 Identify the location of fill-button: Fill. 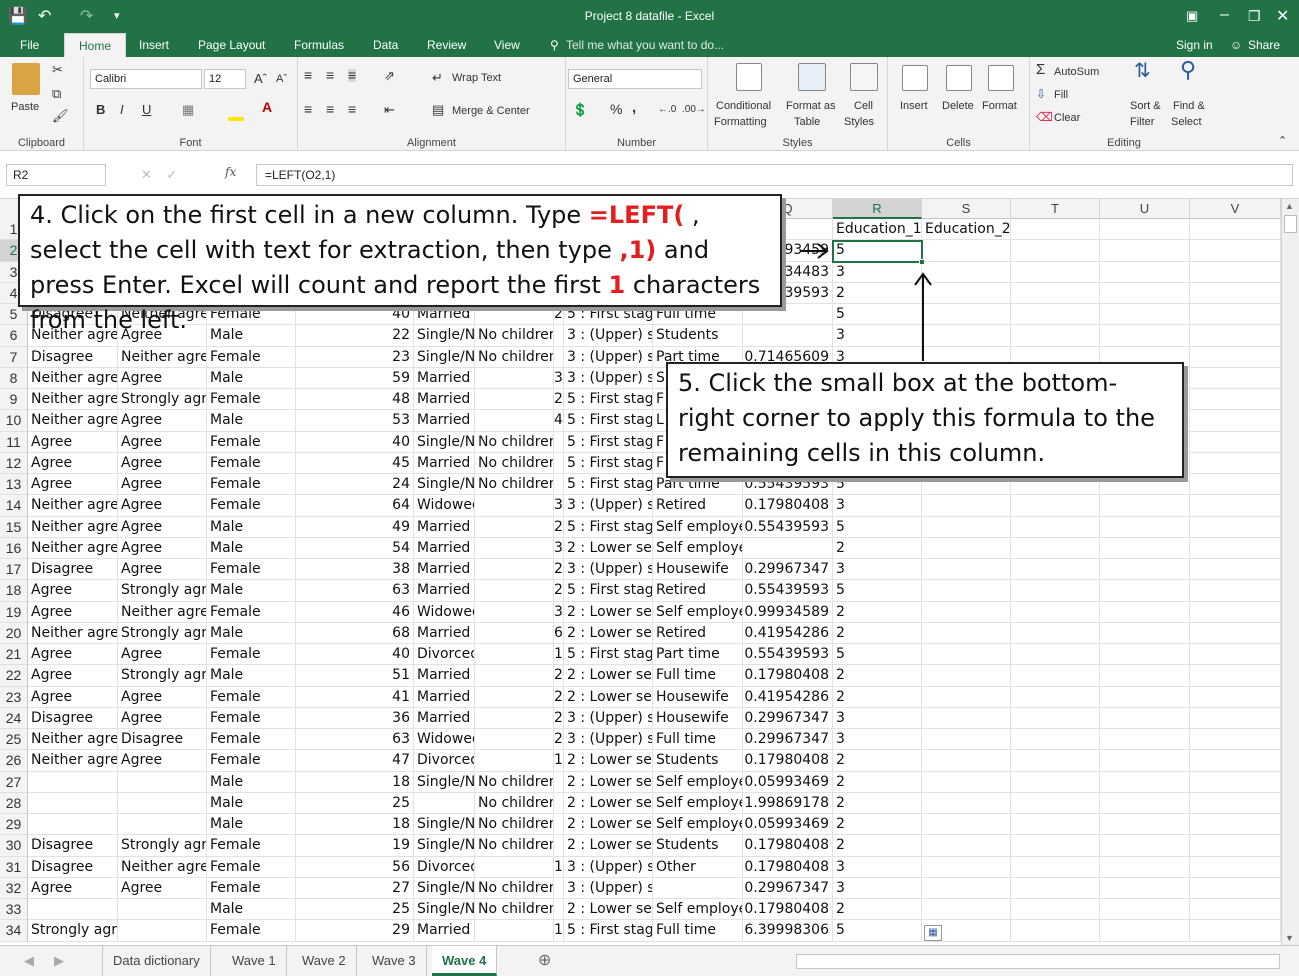
(1061, 95).